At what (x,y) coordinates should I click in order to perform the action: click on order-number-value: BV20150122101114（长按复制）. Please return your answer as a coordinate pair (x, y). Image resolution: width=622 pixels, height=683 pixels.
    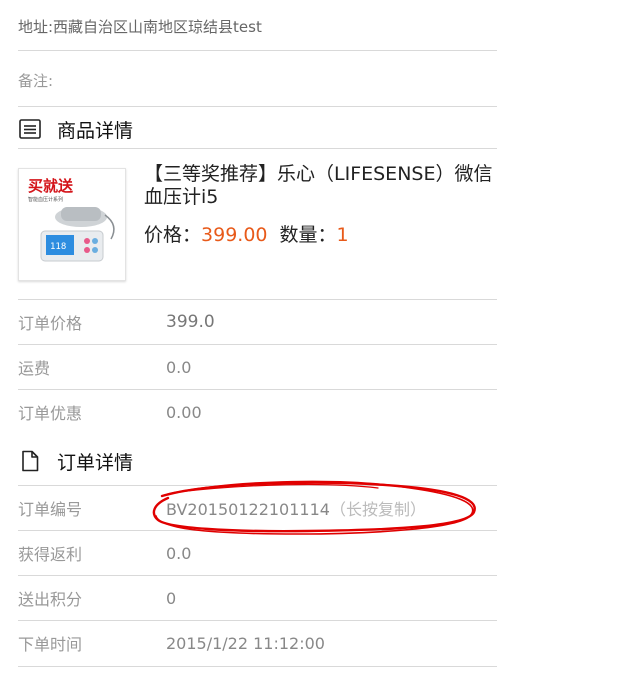
    Looking at the image, I should click on (296, 508).